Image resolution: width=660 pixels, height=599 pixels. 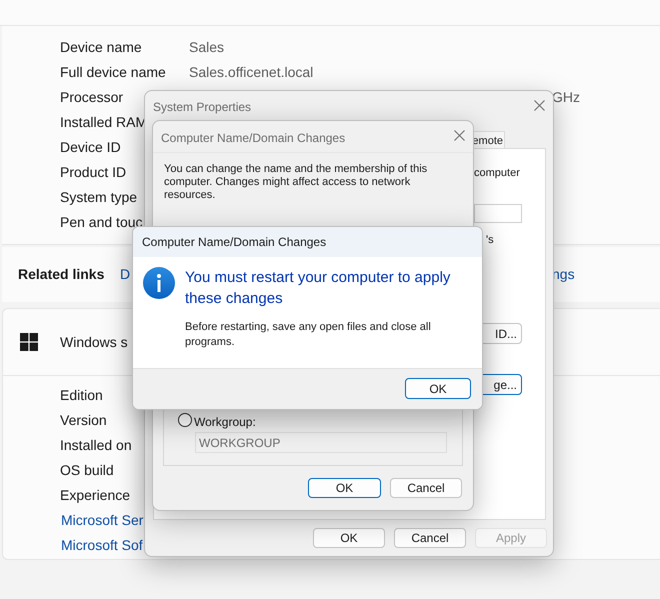 I want to click on spec-label: Pen and touc, so click(x=101, y=222).